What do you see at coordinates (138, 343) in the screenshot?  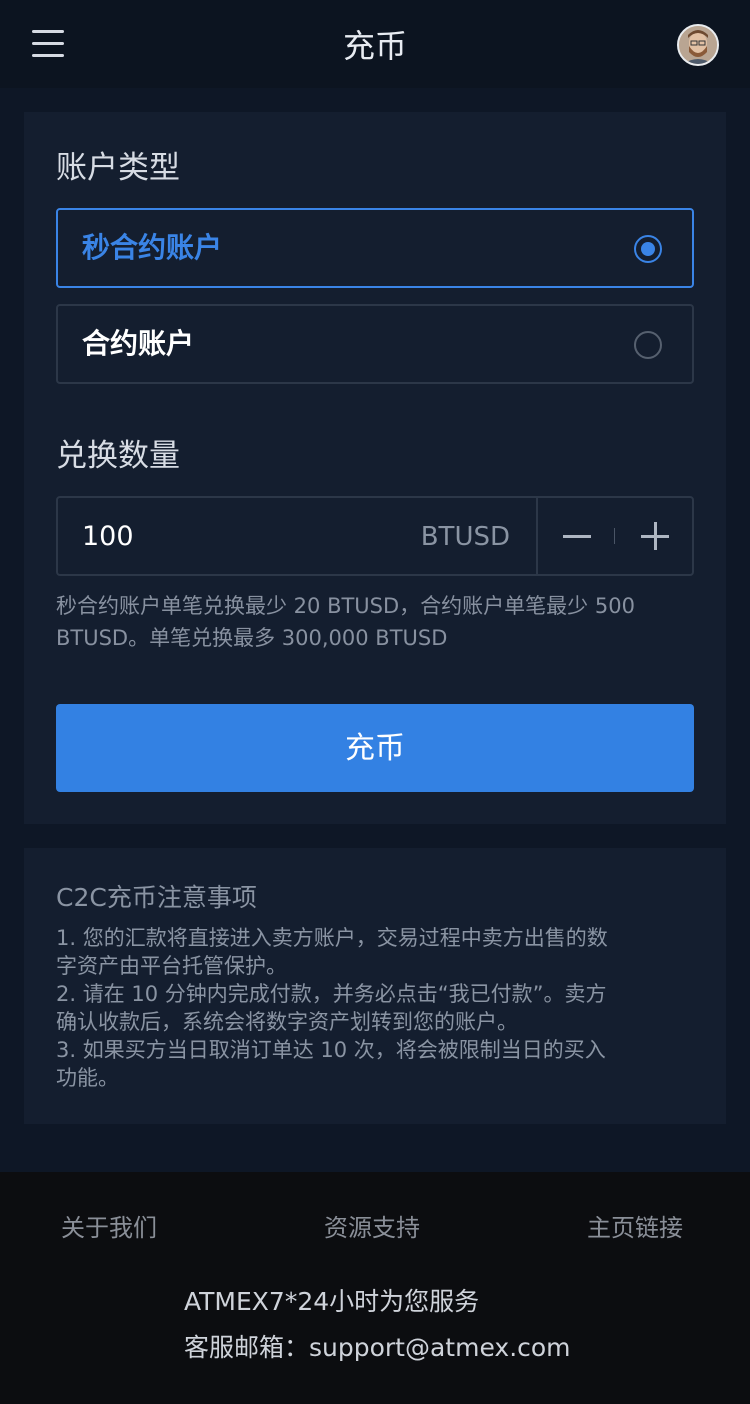 I see `option-label: 合约账户` at bounding box center [138, 343].